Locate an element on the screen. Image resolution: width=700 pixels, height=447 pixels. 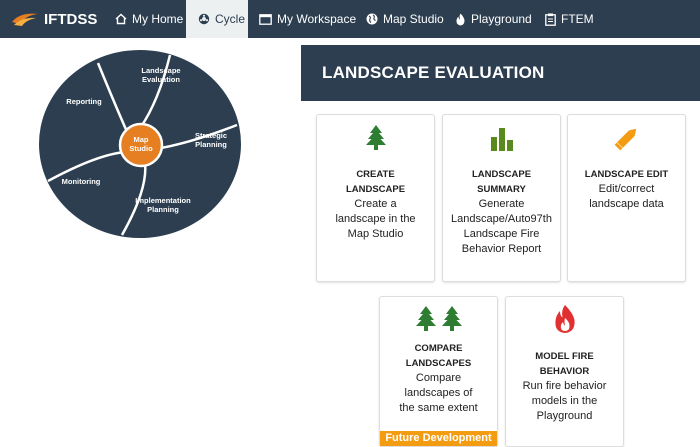
section-title: LANDSCAPE EVALUATION is located at coordinates (433, 72).